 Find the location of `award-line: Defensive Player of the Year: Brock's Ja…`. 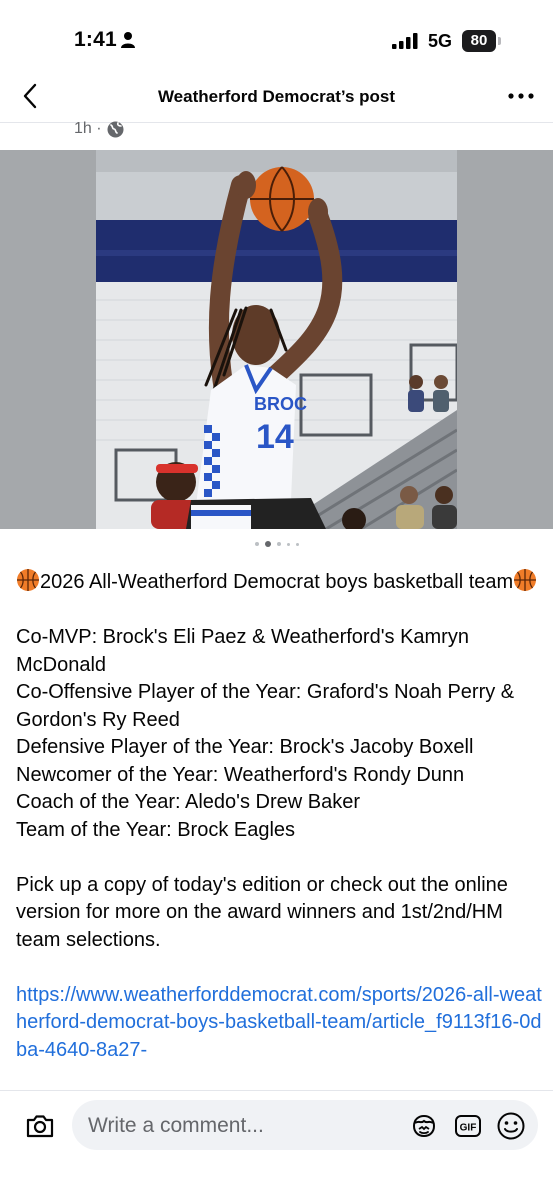

award-line: Defensive Player of the Year: Brock's Ja… is located at coordinates (245, 747).